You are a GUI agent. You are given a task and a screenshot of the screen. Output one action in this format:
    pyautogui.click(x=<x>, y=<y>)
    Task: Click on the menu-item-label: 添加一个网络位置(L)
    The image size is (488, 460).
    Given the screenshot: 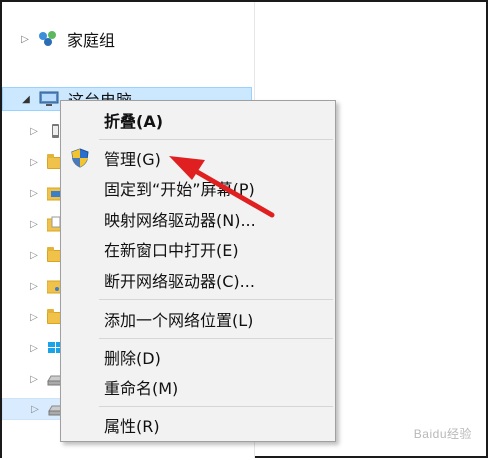 What is the action you would take?
    pyautogui.click(x=179, y=320)
    